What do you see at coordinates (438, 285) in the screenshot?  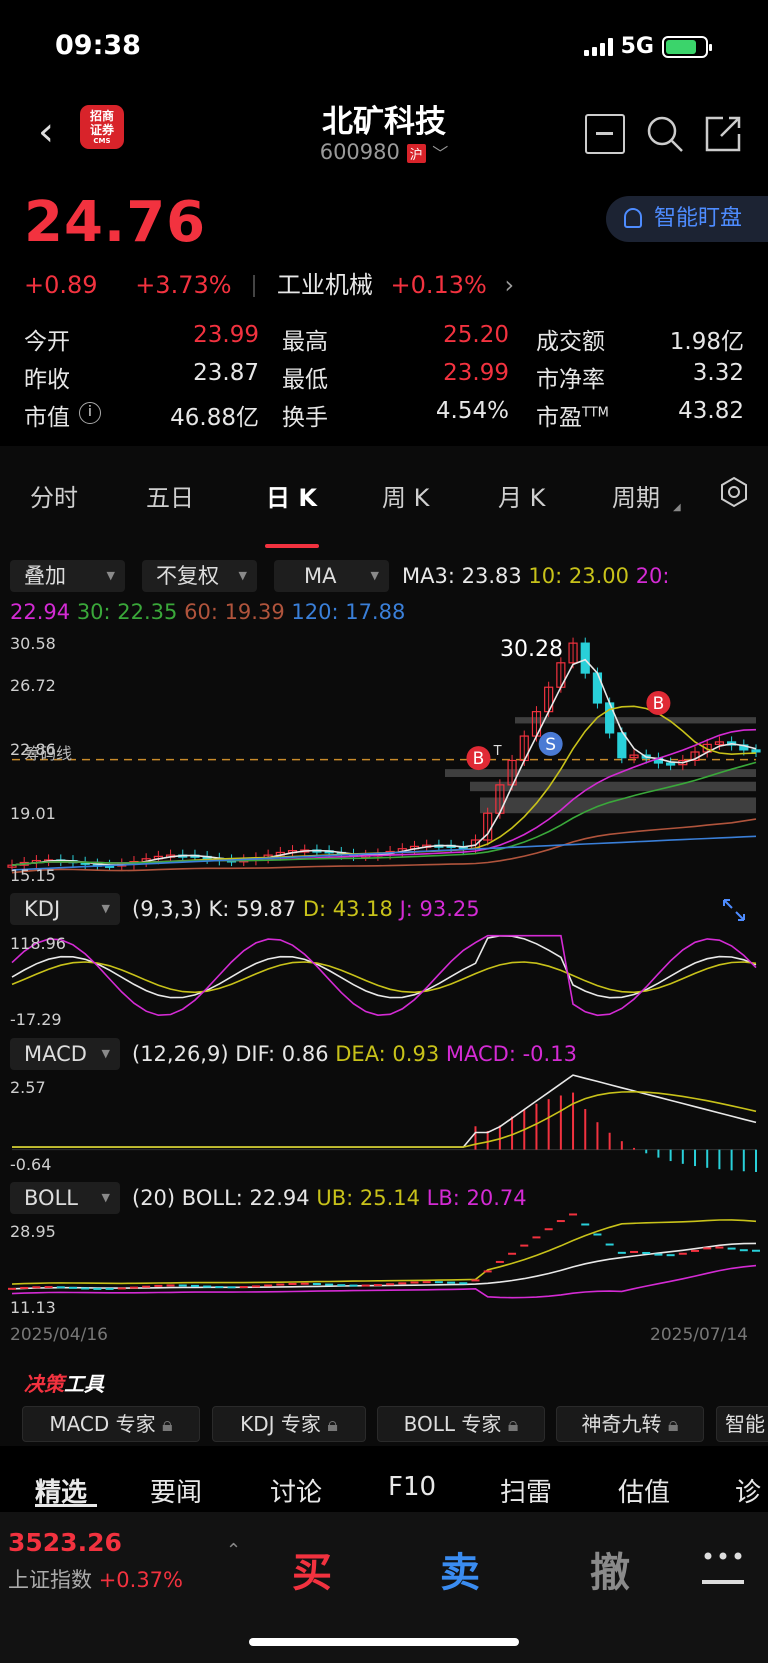 I see `sector-change: +0.13%` at bounding box center [438, 285].